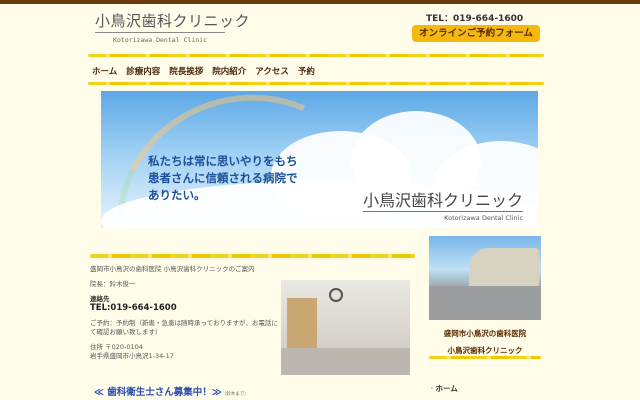 This screenshot has height=400, width=640. Describe the element at coordinates (235, 394) in the screenshot. I see `recruit-note: （鈴木まで）` at that location.